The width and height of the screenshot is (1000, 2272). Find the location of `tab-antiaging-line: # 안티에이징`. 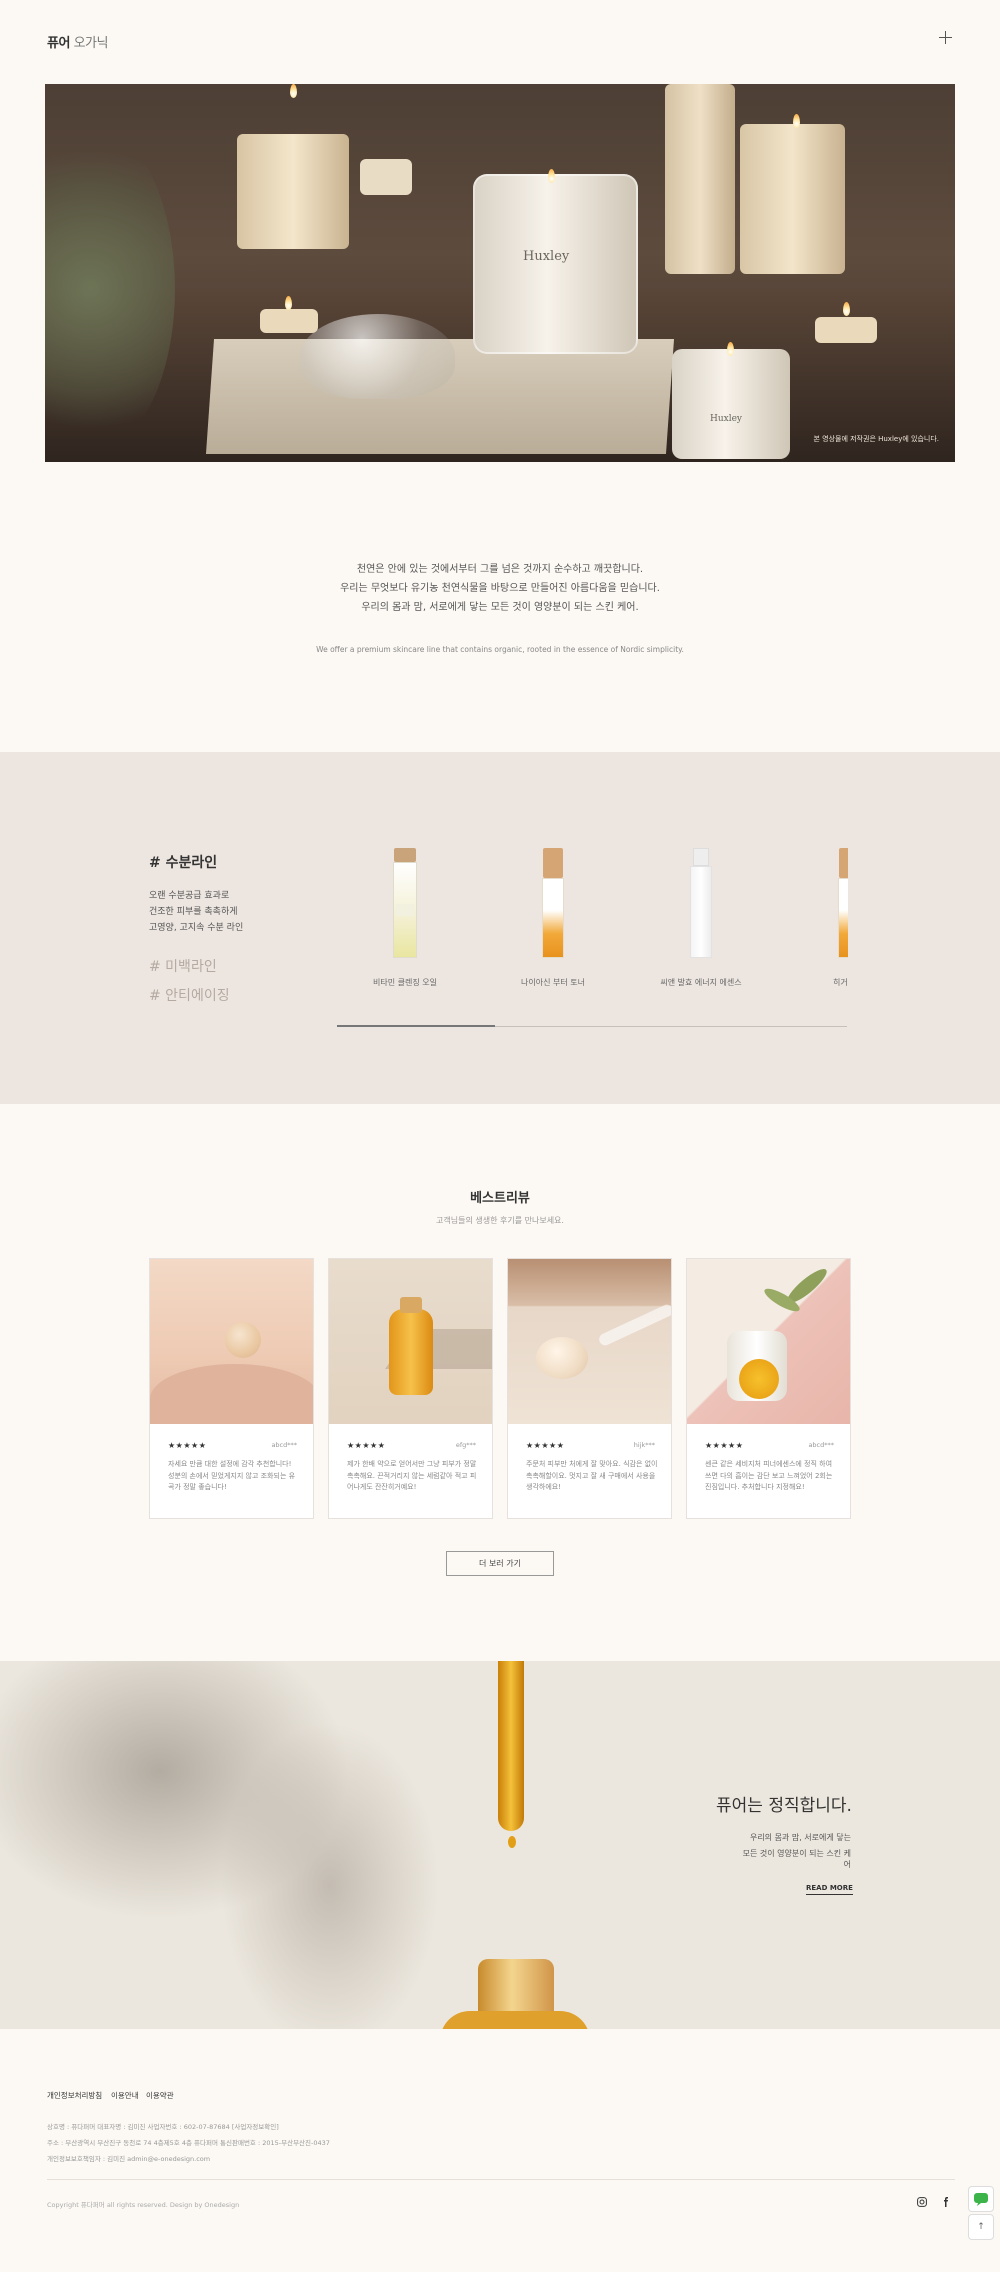

tab-antiaging-line: # 안티에이징 is located at coordinates (189, 995).